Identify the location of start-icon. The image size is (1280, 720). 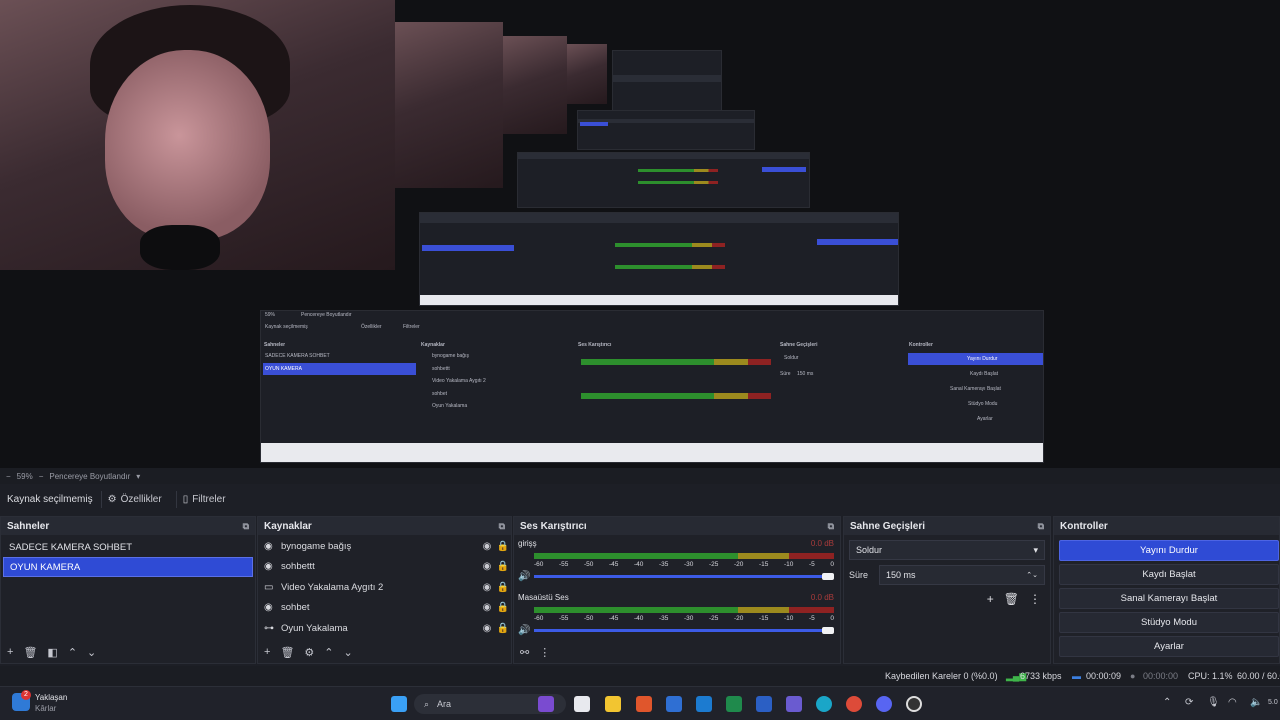
(399, 704).